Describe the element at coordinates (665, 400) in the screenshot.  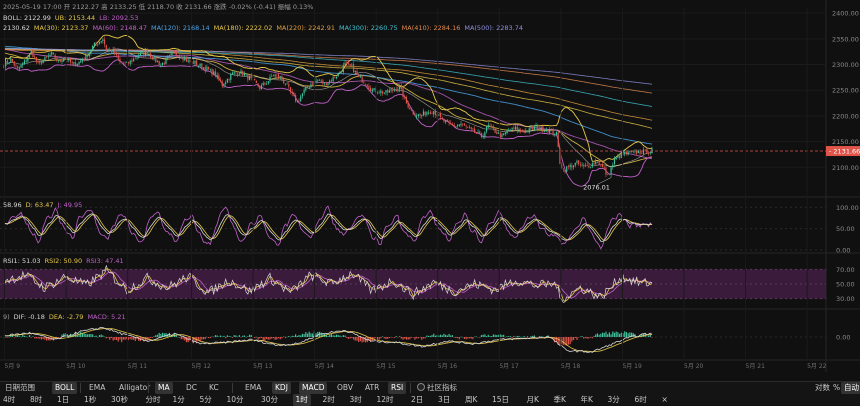
I see `timeframe-23: ×` at that location.